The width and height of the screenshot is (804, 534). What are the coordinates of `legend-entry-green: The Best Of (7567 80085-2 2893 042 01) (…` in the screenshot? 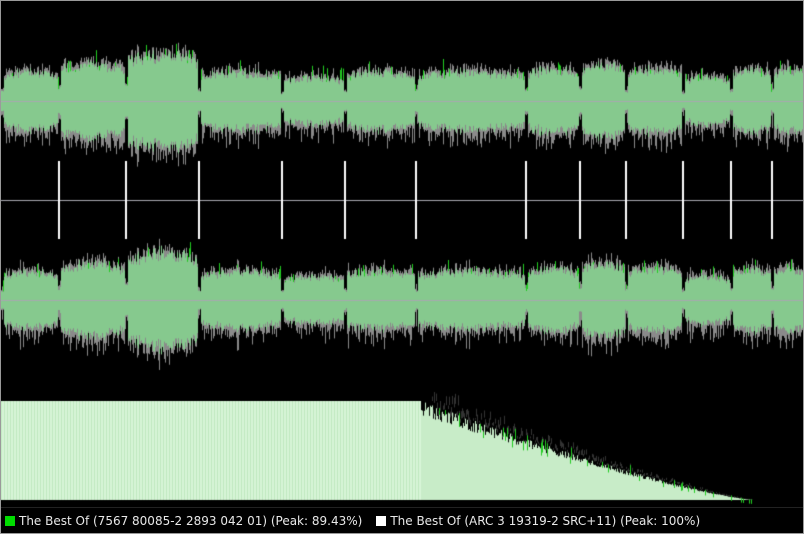 It's located at (183, 521).